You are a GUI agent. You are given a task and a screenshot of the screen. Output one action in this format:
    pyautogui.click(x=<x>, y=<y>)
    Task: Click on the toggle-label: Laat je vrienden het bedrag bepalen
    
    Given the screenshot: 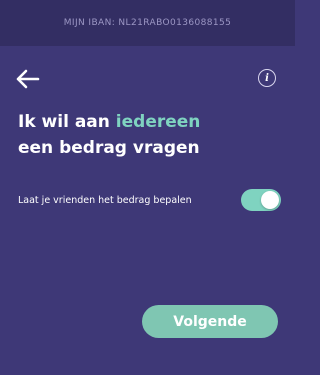 What is the action you would take?
    pyautogui.click(x=105, y=200)
    